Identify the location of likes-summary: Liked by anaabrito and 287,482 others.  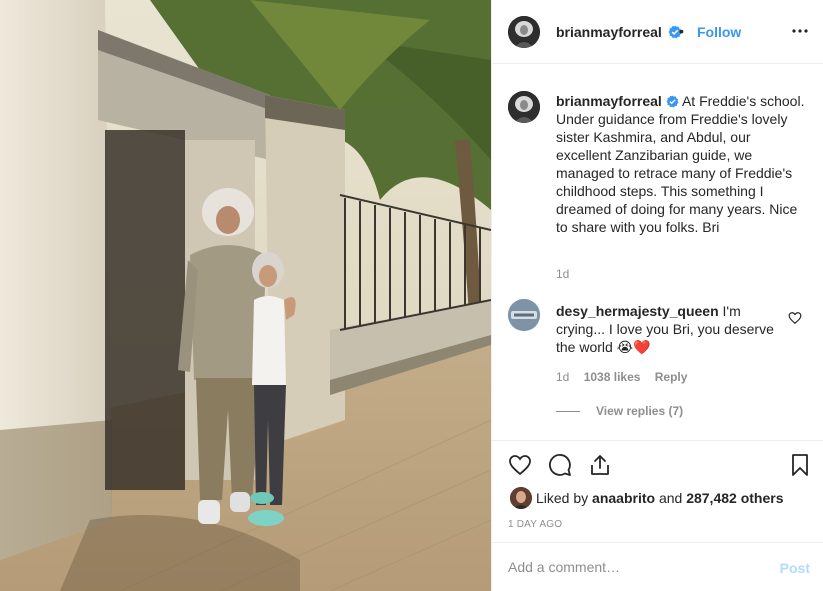
(657, 498).